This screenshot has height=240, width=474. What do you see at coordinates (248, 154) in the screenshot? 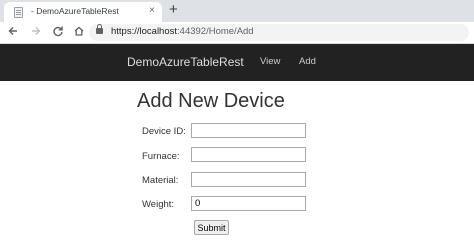
I see `furnace-input` at bounding box center [248, 154].